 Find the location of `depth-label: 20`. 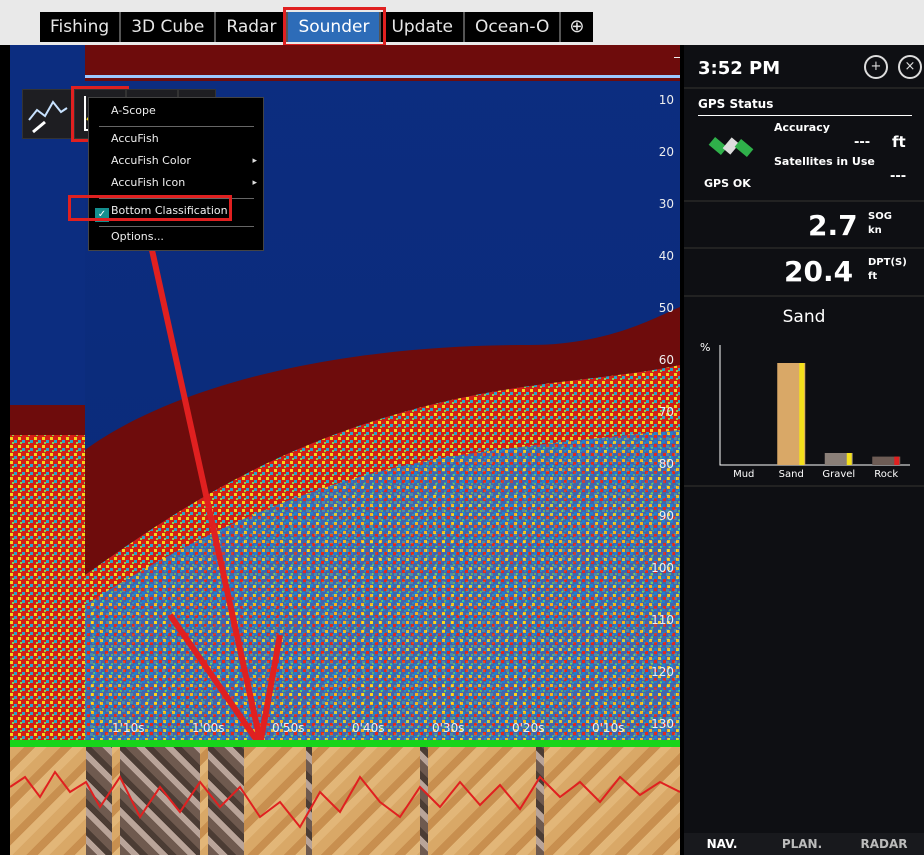

depth-label: 20 is located at coordinates (666, 152).